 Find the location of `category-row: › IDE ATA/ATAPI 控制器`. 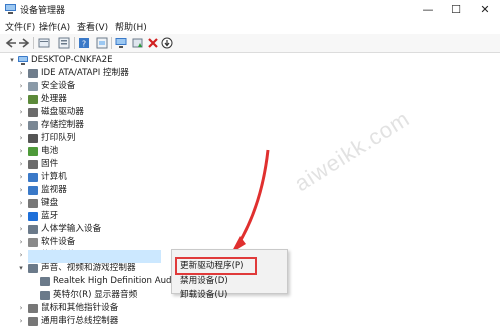

category-row: › IDE ATA/ATAPI 控制器 is located at coordinates (100, 73).